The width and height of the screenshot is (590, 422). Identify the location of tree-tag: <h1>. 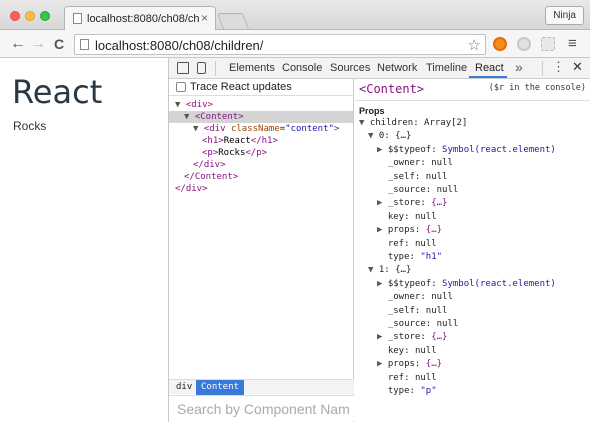
(213, 141).